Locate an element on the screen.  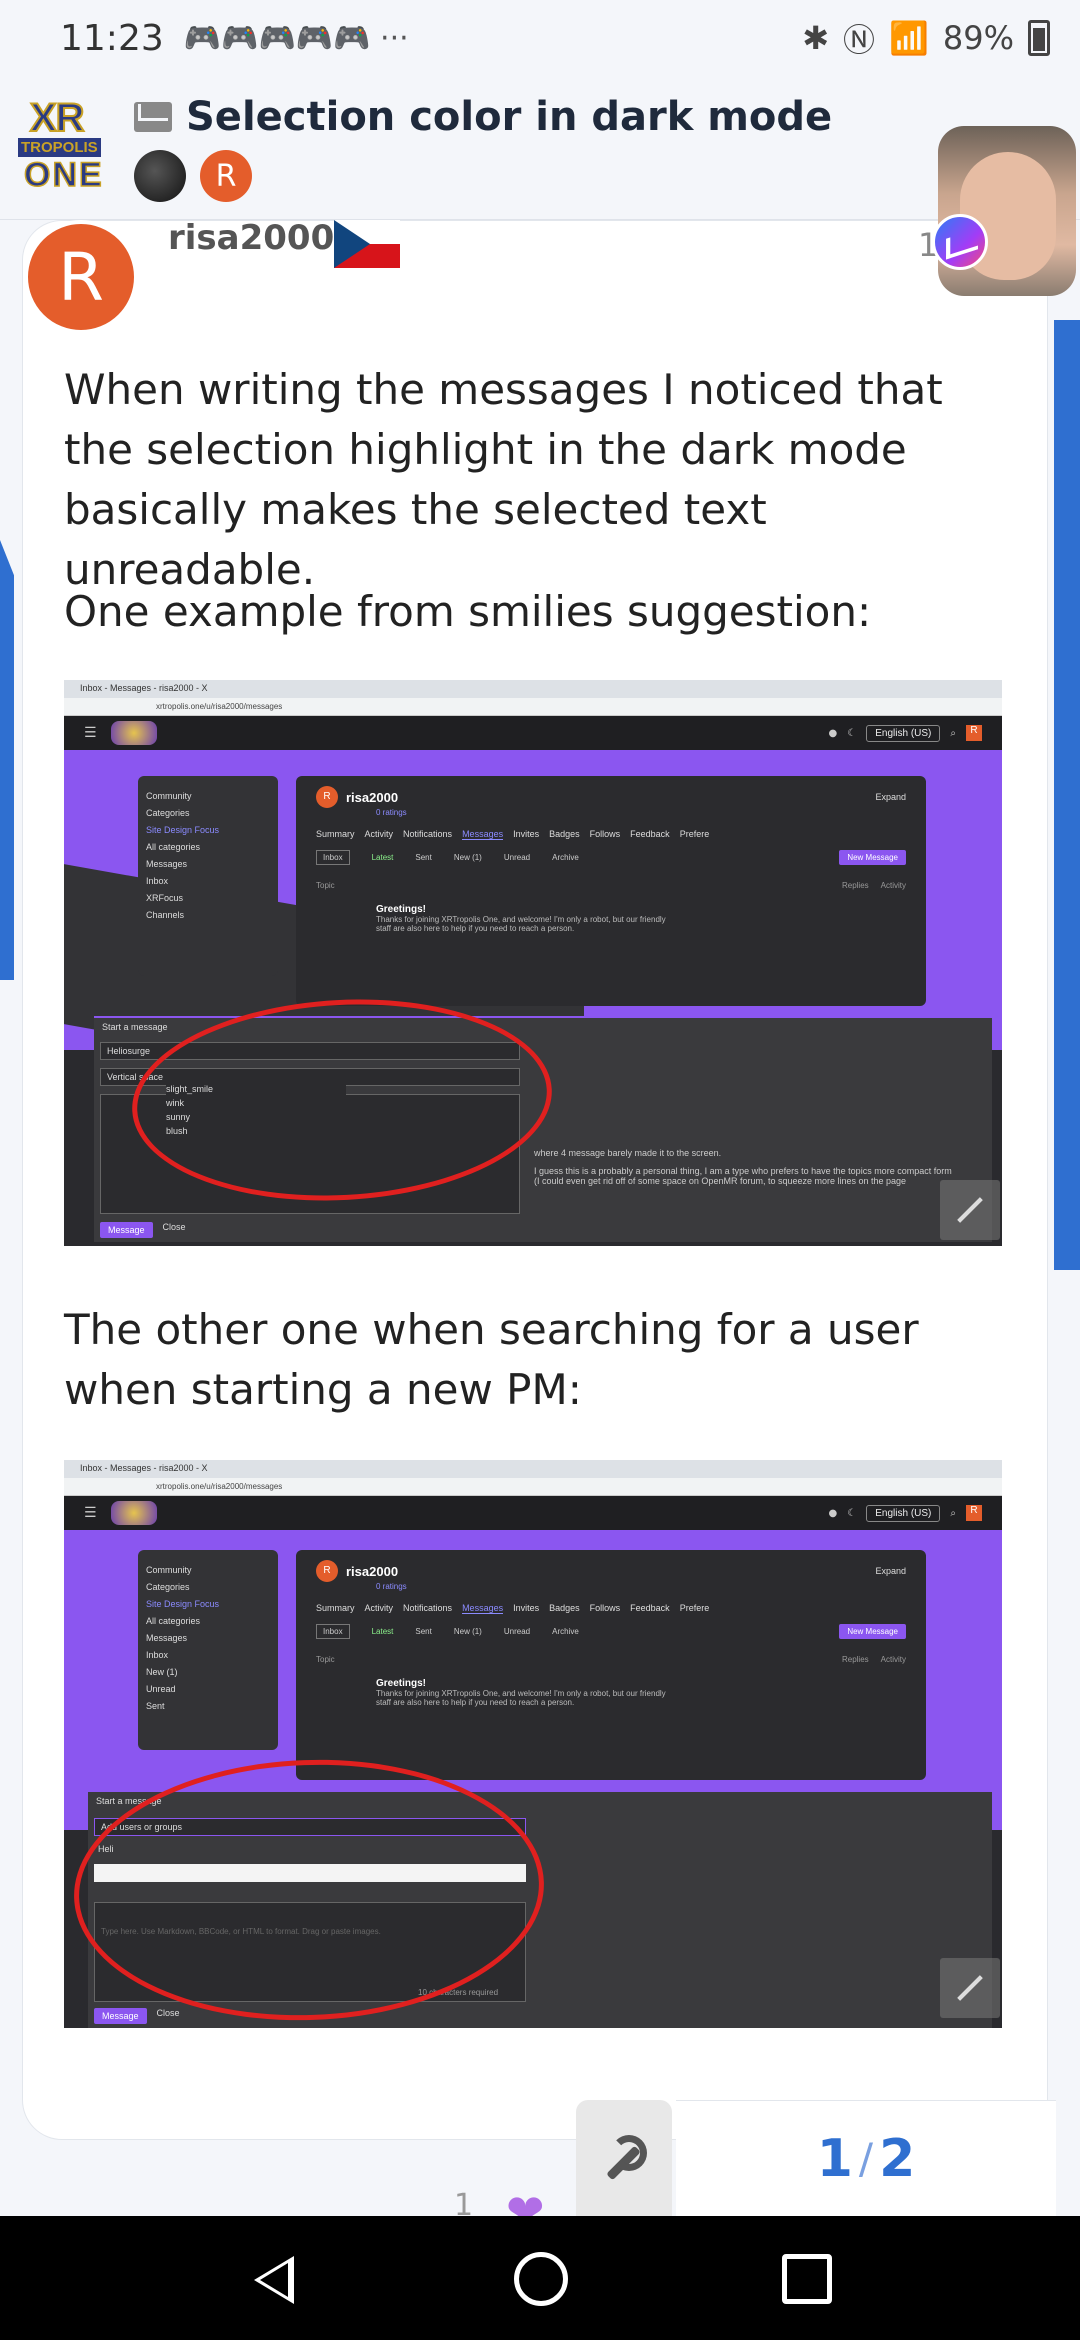
status-right: ✱ Ⓝ 📶 89% is located at coordinates (926, 38).